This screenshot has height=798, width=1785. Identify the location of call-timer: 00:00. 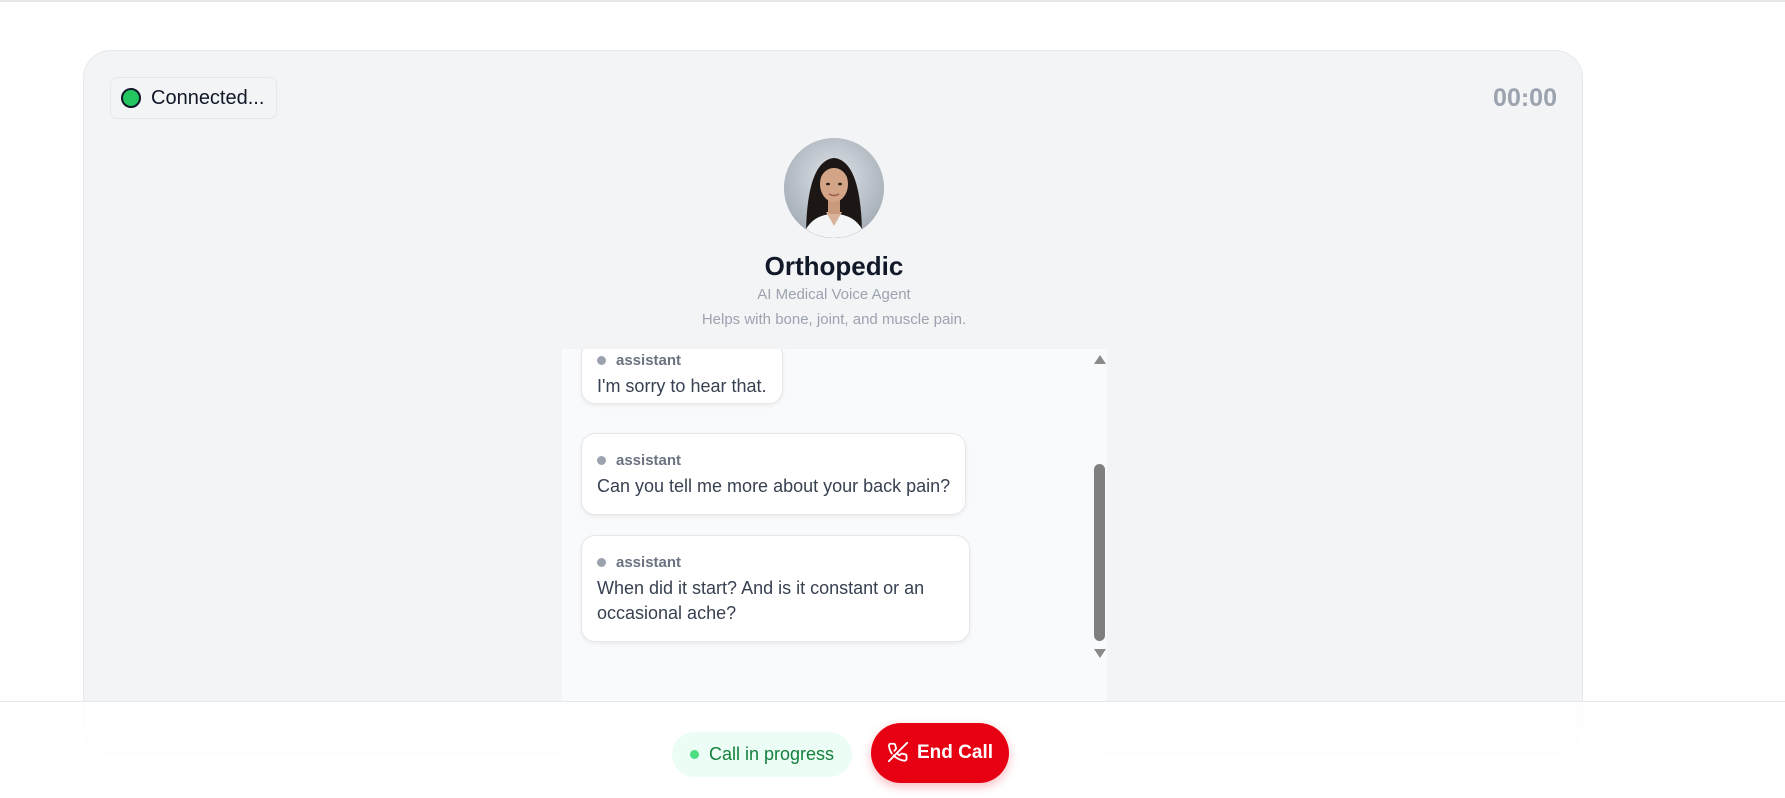
(1525, 98).